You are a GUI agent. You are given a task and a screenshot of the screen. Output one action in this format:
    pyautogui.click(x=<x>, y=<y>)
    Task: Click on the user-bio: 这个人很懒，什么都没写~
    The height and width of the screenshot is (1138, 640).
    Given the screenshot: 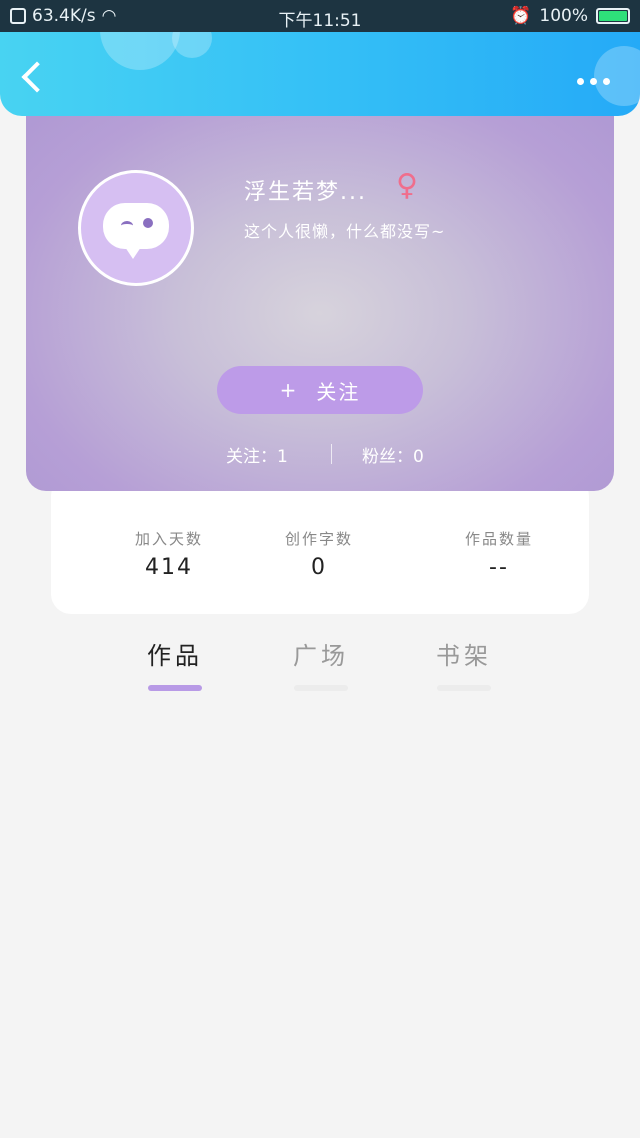 What is the action you would take?
    pyautogui.click(x=345, y=231)
    